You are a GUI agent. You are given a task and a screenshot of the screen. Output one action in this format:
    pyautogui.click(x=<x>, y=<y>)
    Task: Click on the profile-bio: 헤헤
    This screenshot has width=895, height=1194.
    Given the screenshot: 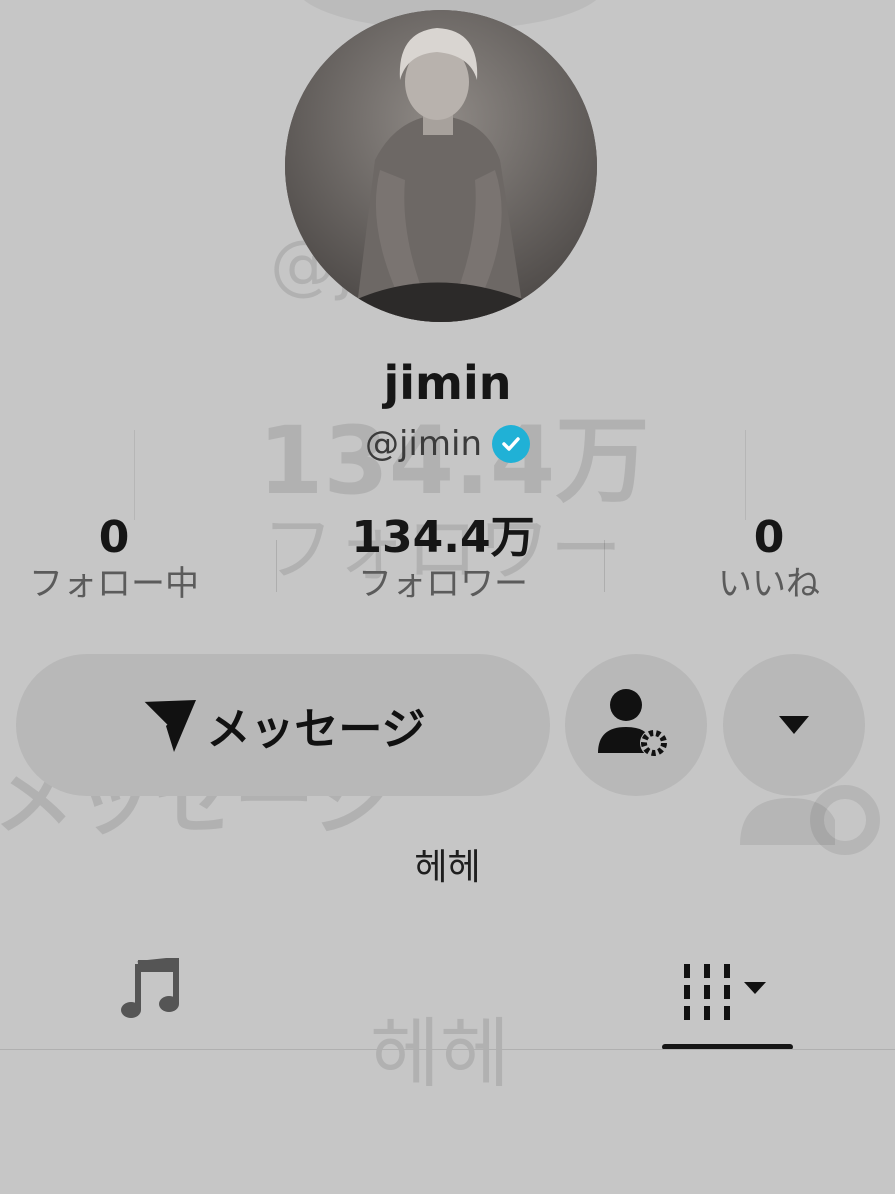 What is the action you would take?
    pyautogui.click(x=447, y=867)
    